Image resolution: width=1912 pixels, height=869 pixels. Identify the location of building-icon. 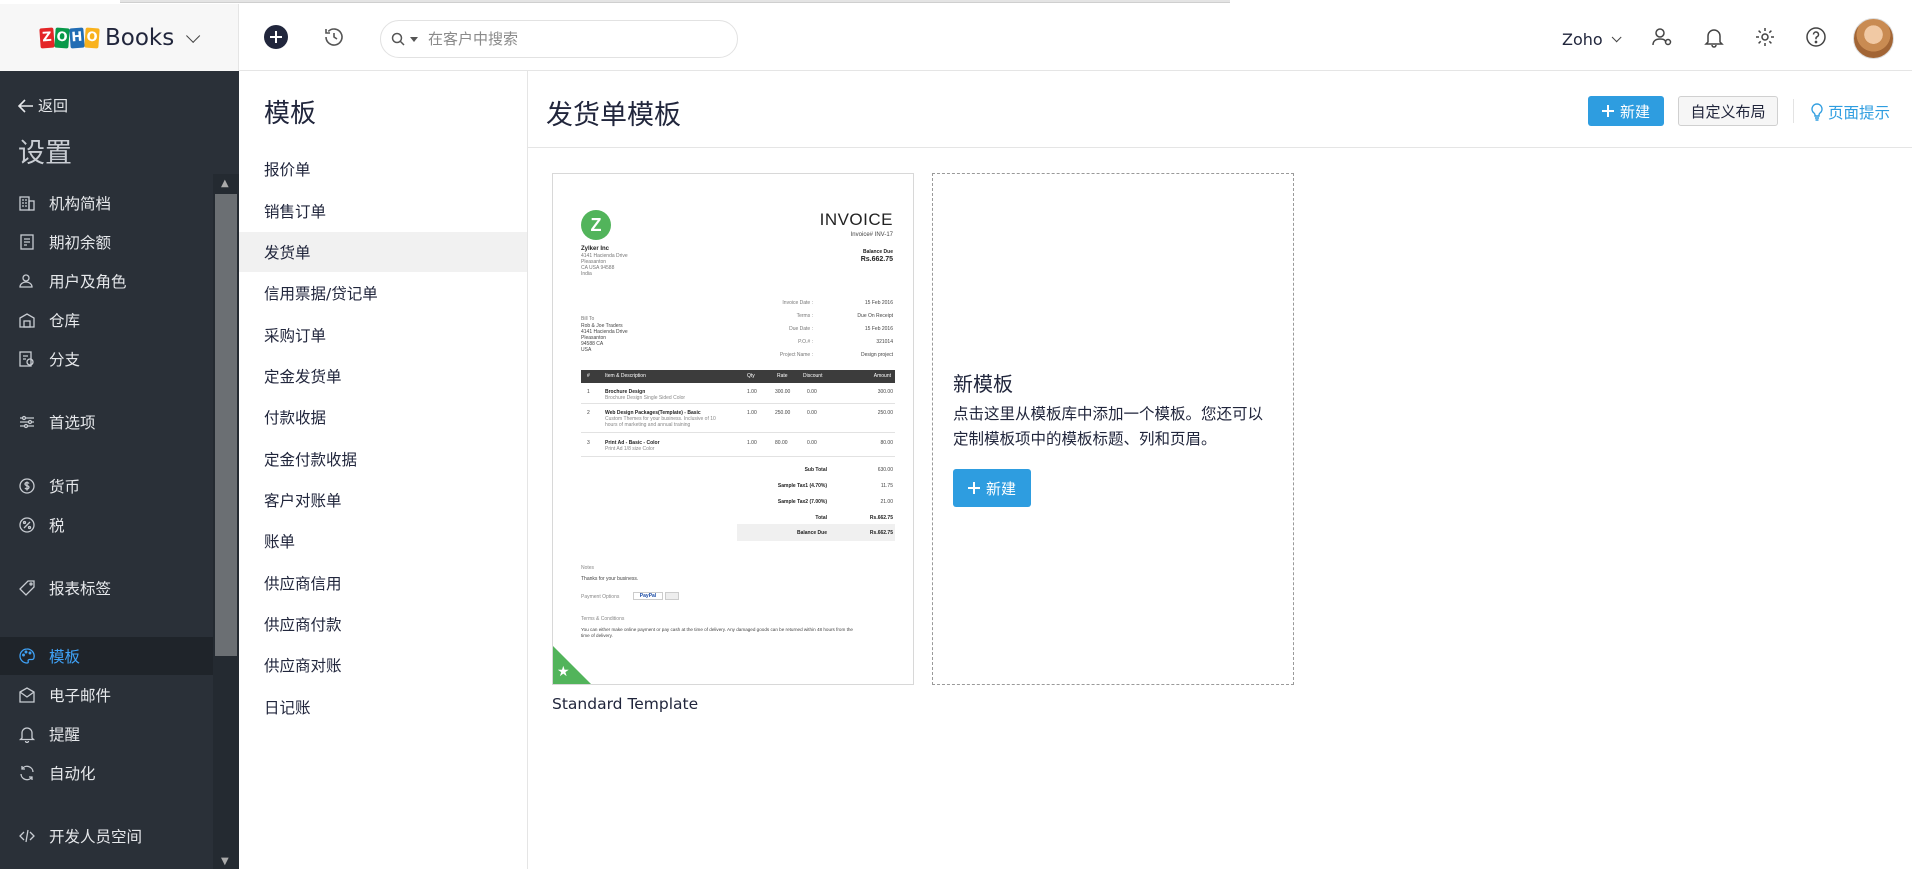
(27, 203).